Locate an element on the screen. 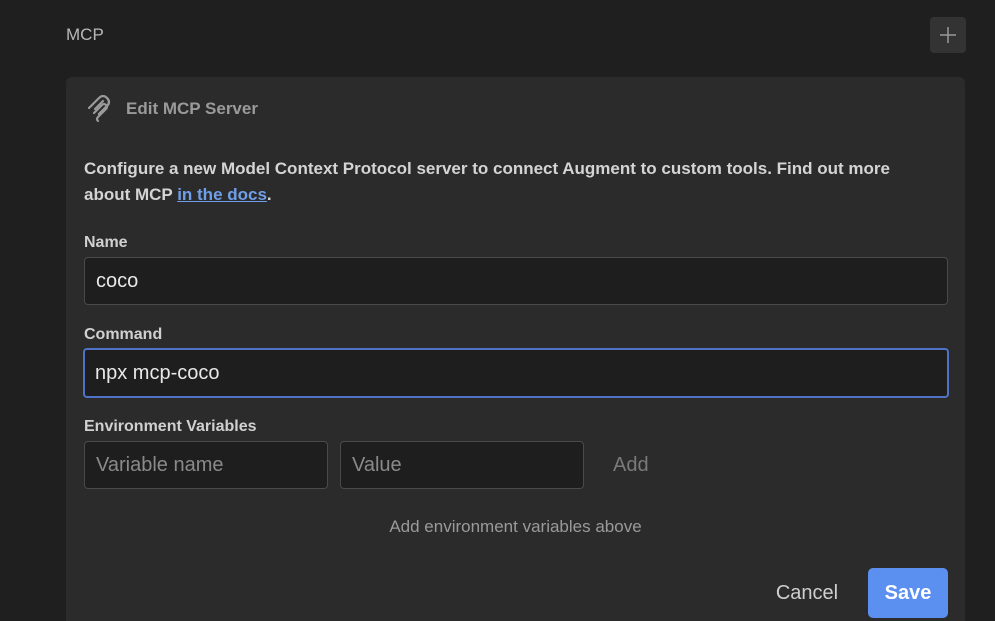 This screenshot has height=621, width=995. name-input is located at coordinates (516, 281).